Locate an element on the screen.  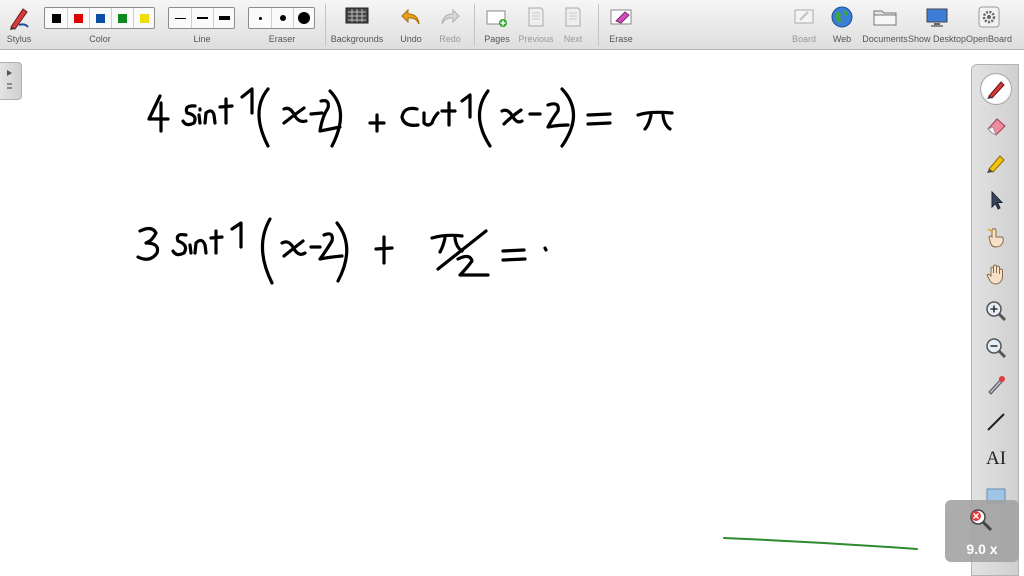
gear-icon is located at coordinates (989, 17).